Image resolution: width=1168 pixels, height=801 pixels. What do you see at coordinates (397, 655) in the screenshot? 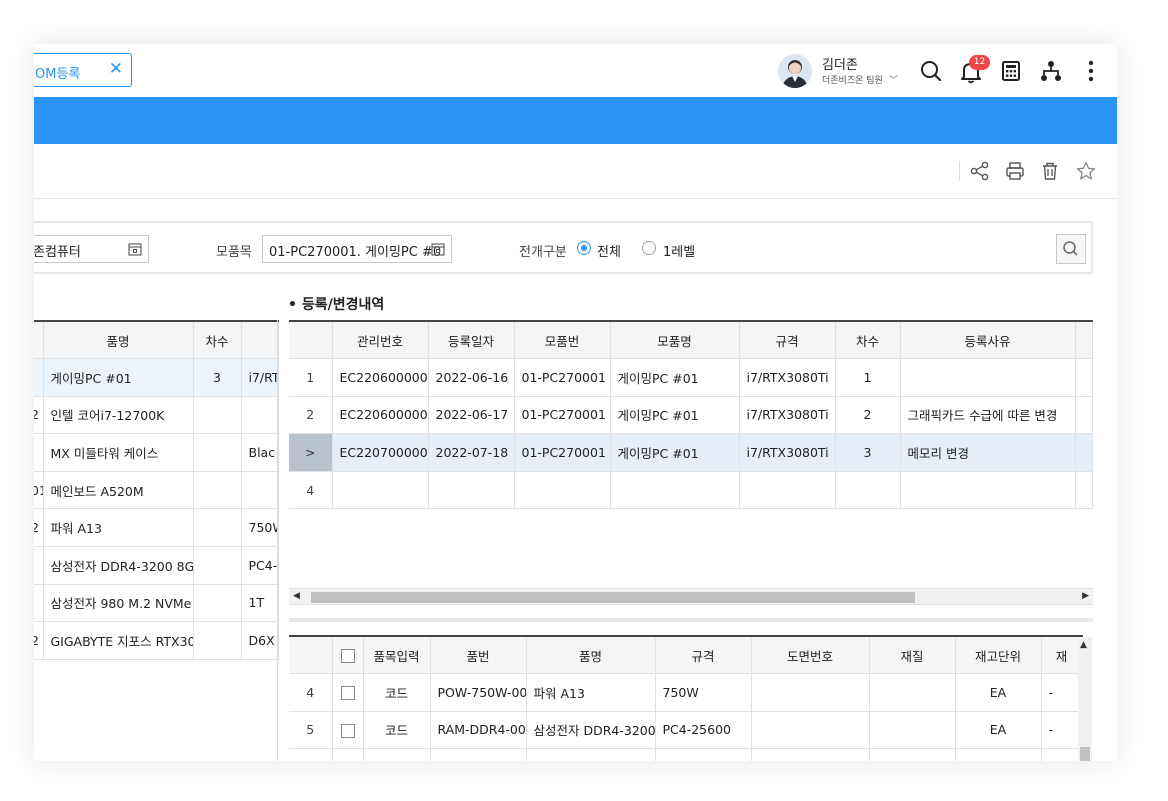
I see `column-header: 품목입력` at bounding box center [397, 655].